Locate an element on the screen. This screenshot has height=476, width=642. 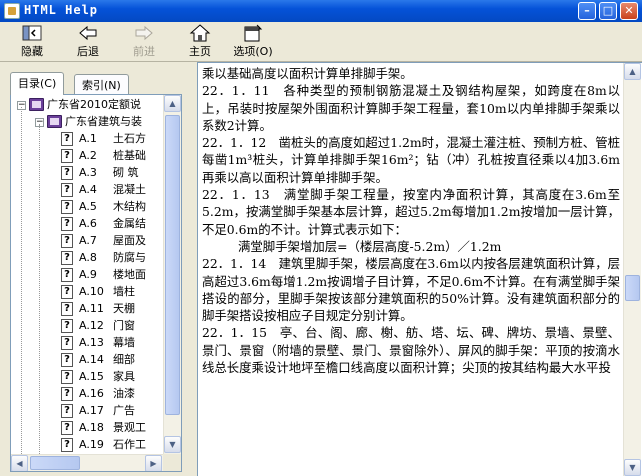
horizontal-scroll-thumb is located at coordinates (55, 463).